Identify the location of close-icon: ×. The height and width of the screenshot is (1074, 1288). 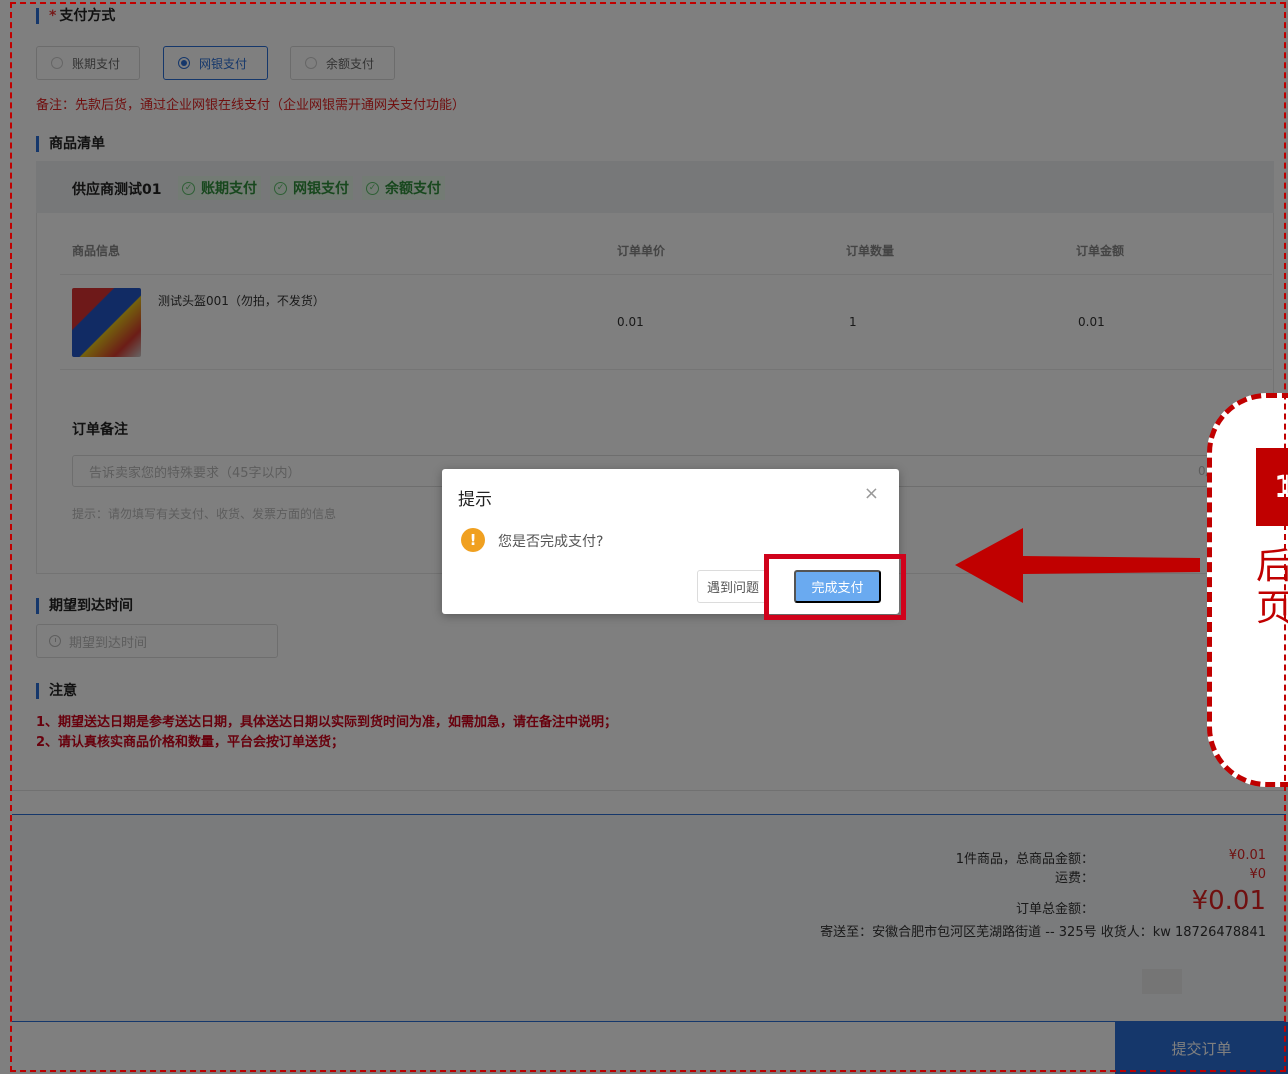
(871, 493).